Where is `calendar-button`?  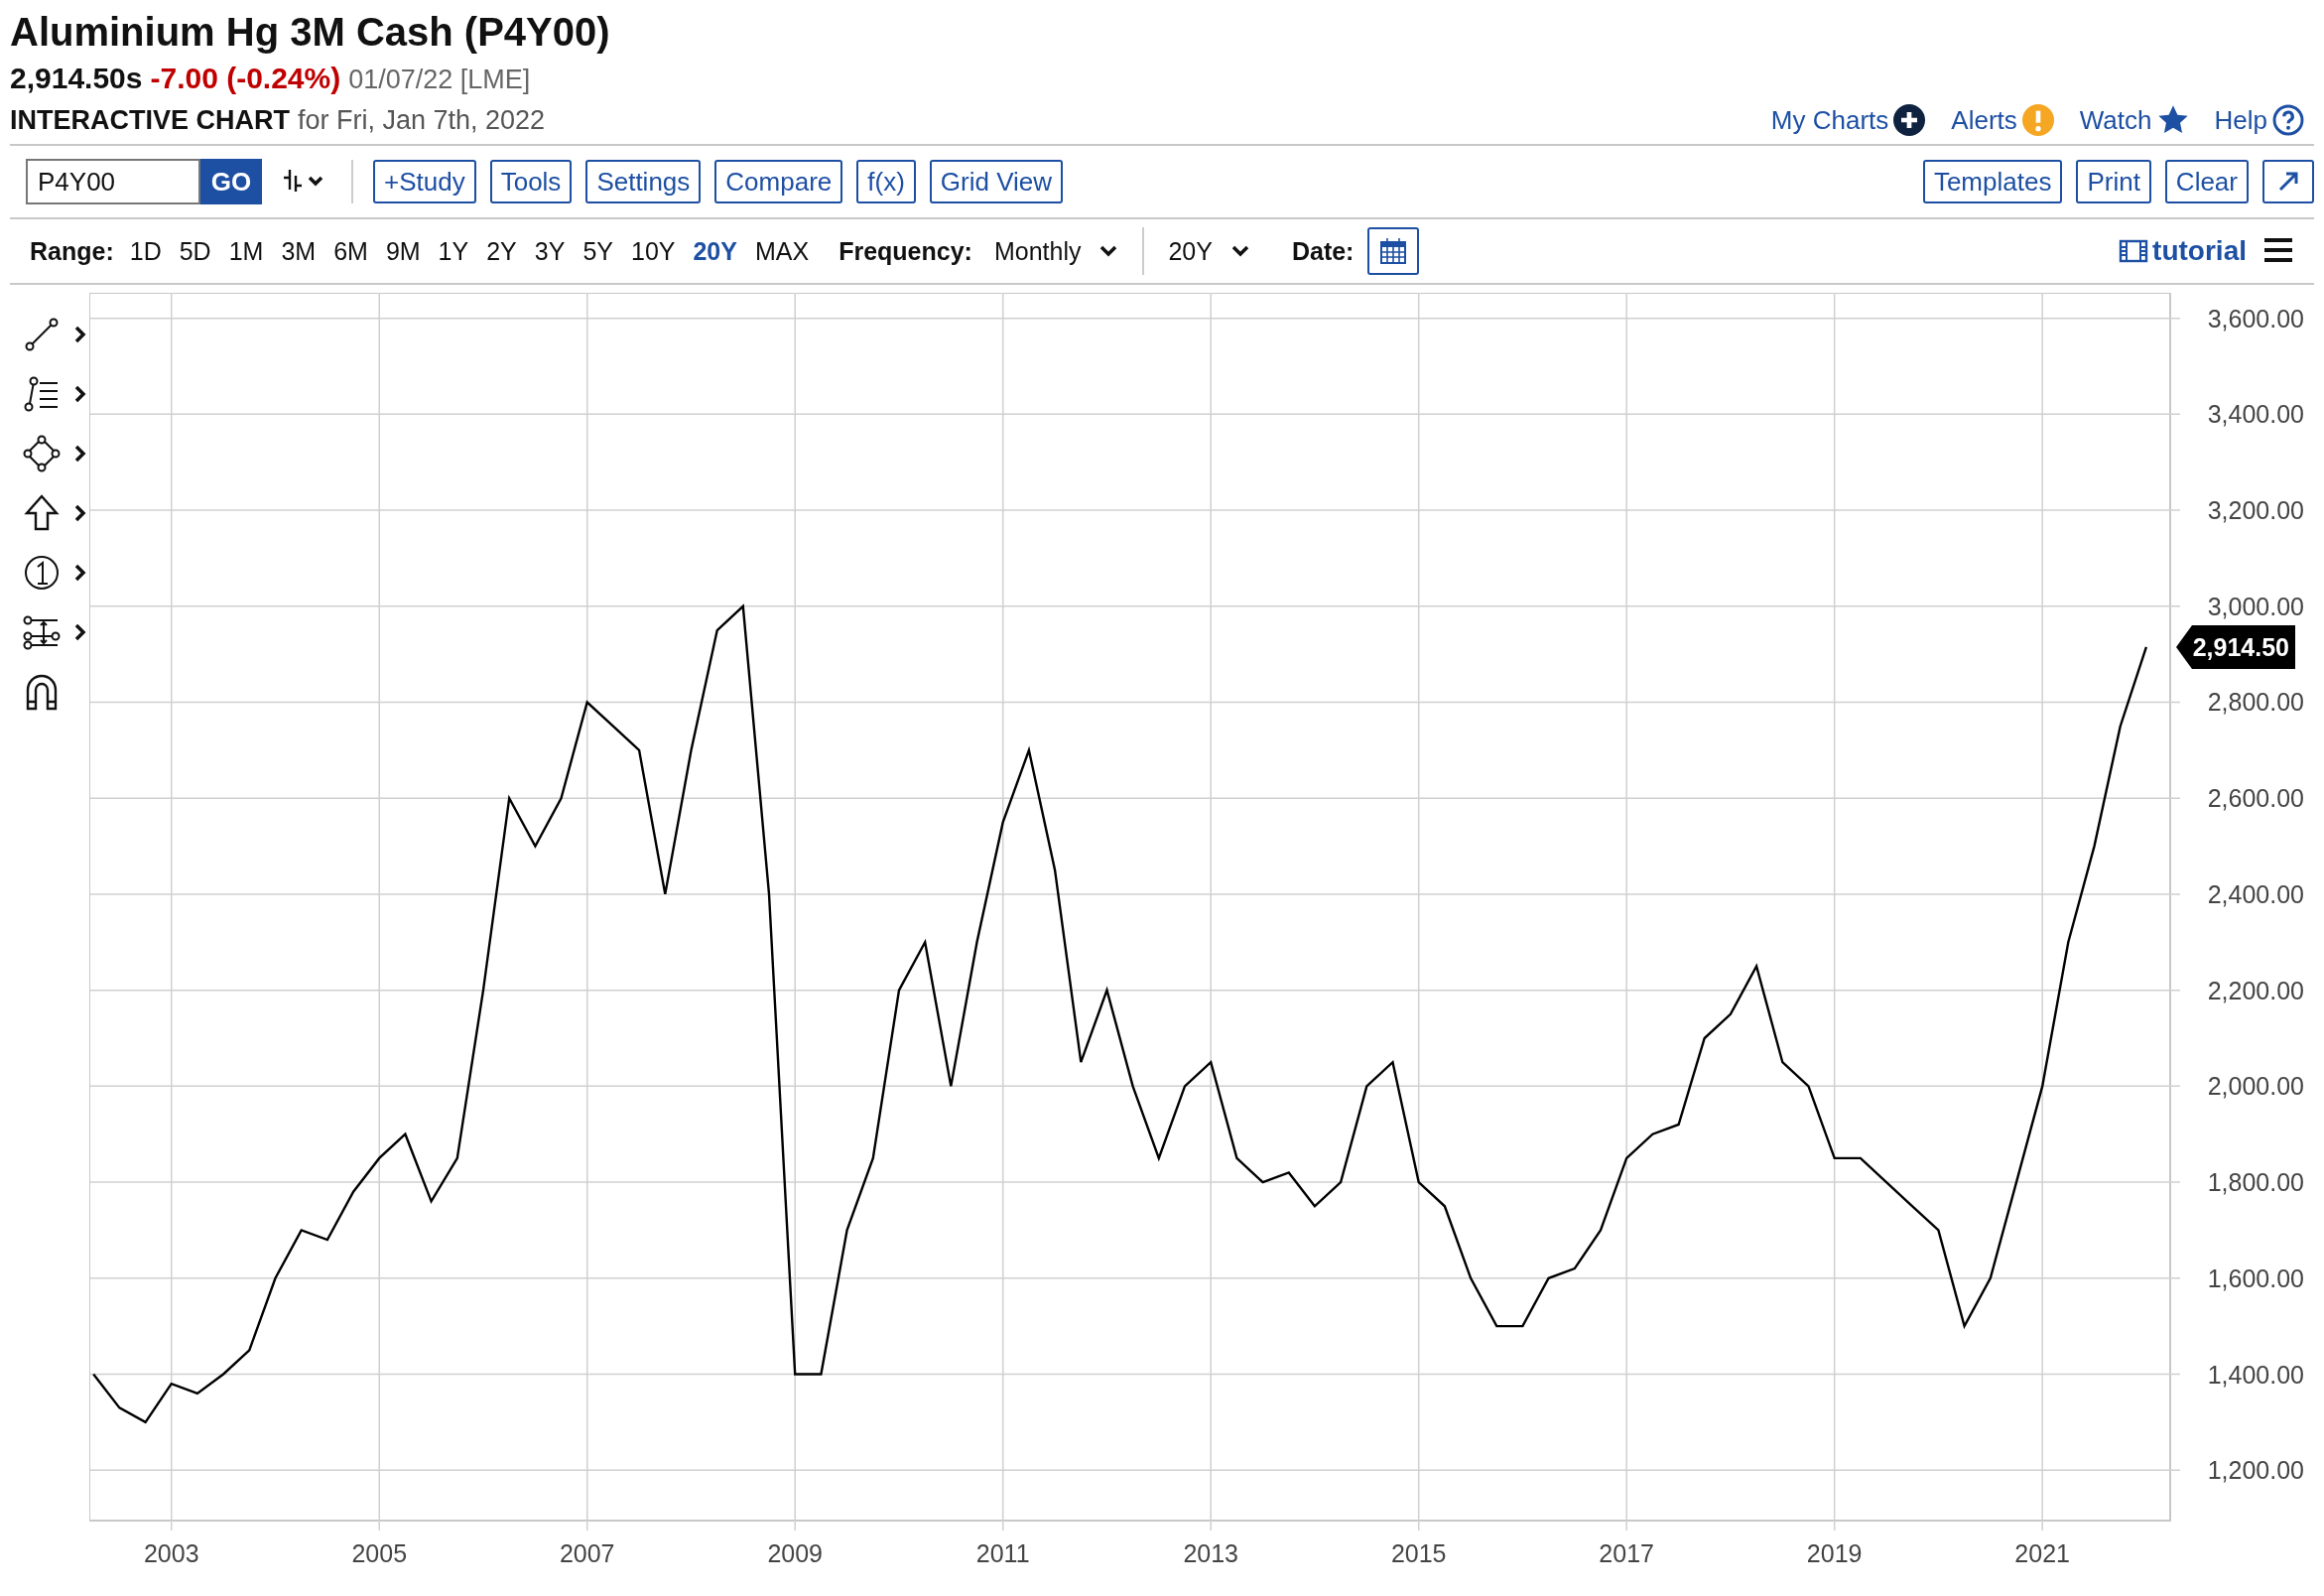
calendar-button is located at coordinates (1393, 251).